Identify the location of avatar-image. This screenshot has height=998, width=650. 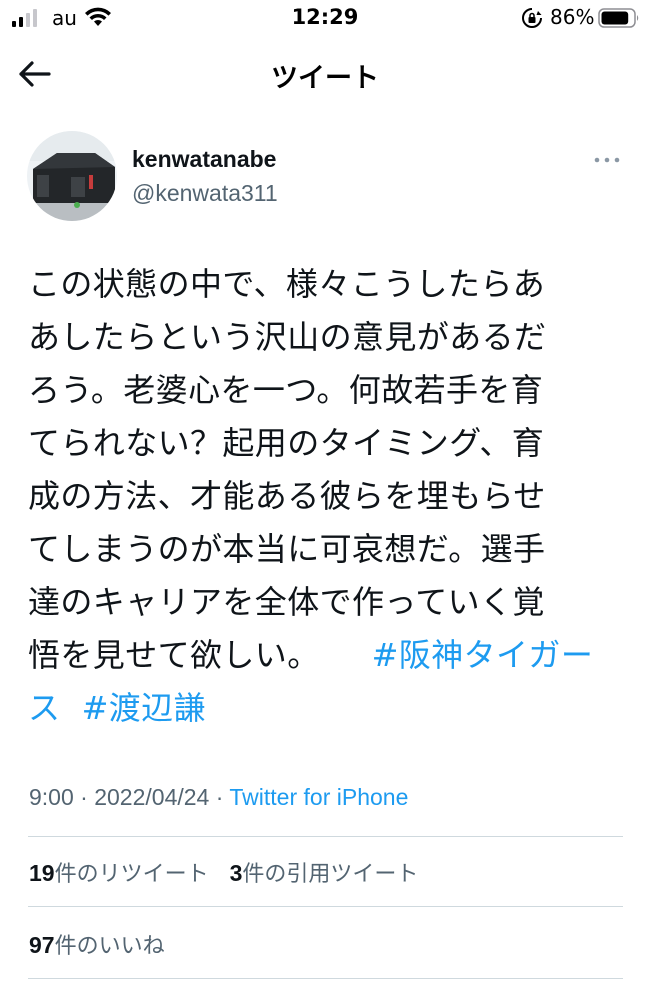
(72, 176).